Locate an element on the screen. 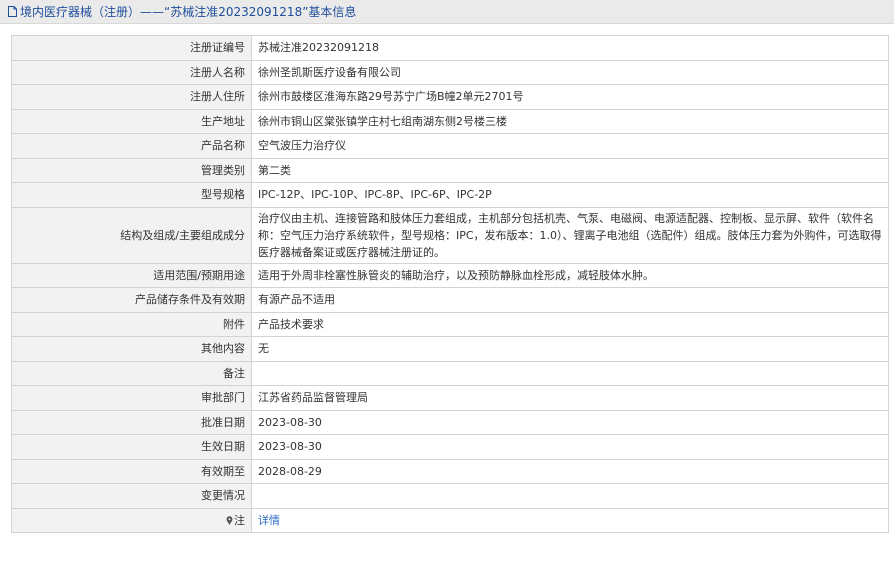 This screenshot has width=894, height=562. row-label: 适用范围/预期用途 is located at coordinates (131, 275).